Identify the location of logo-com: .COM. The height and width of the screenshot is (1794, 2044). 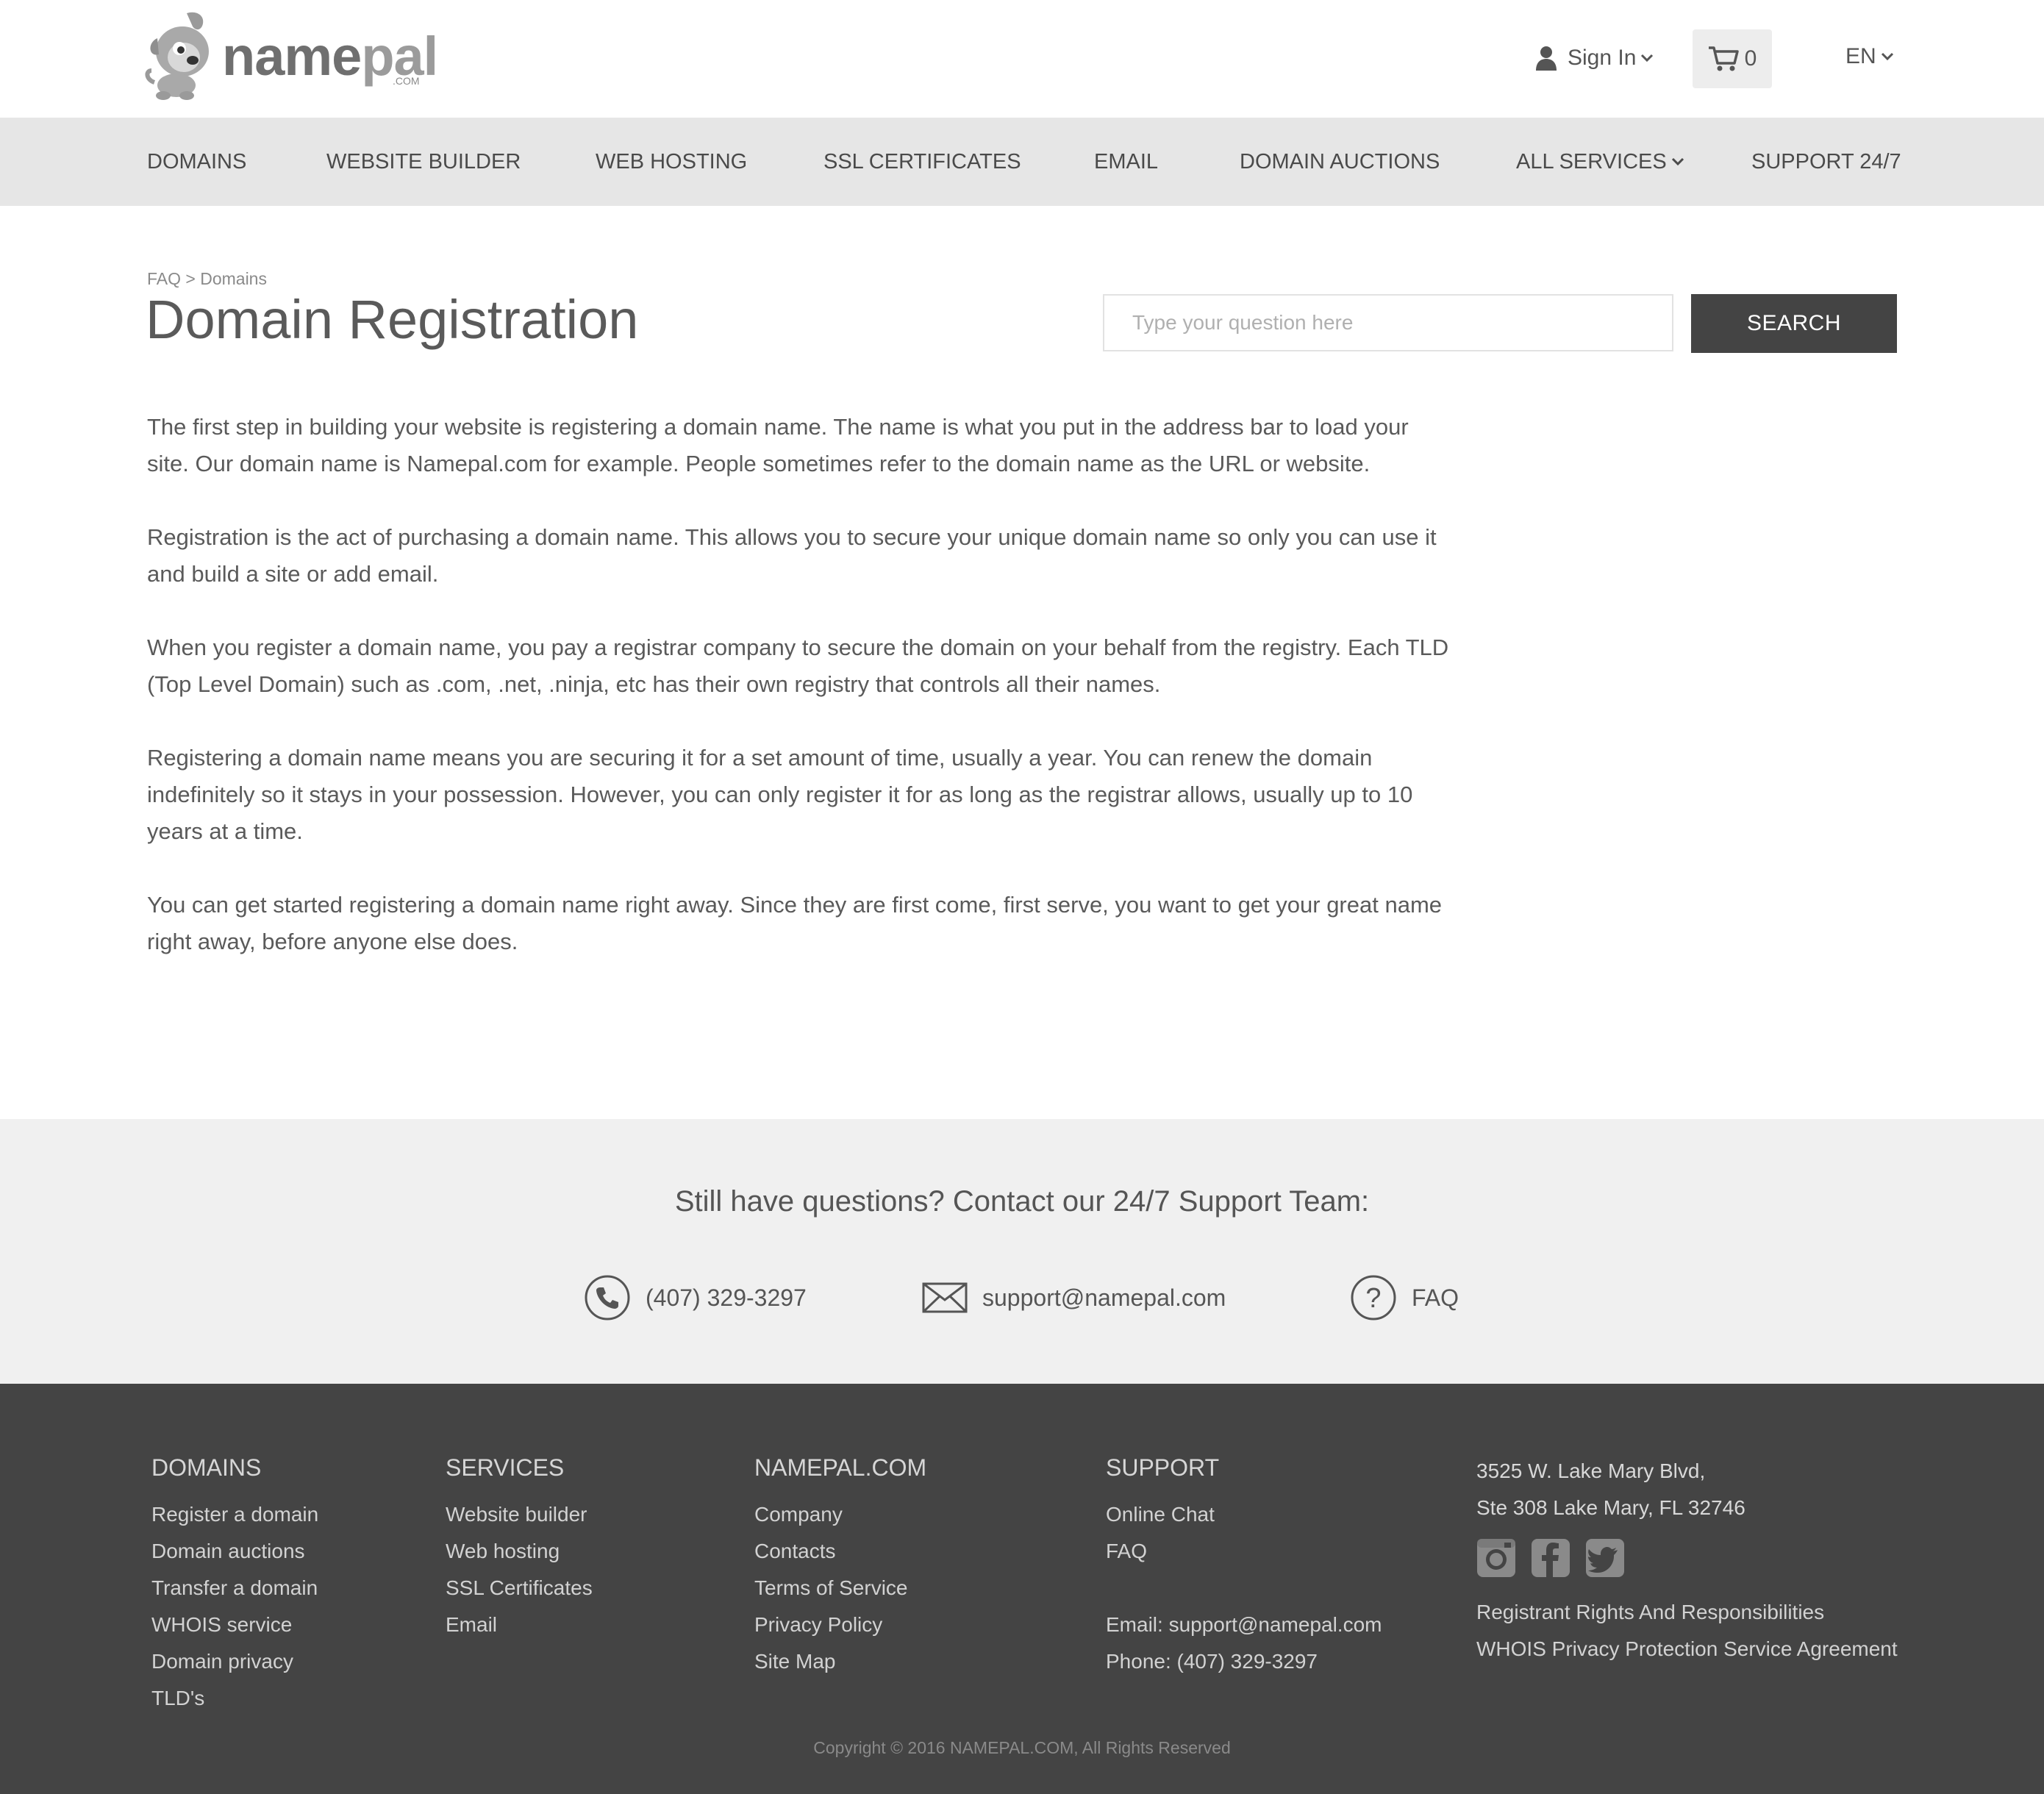
(407, 81).